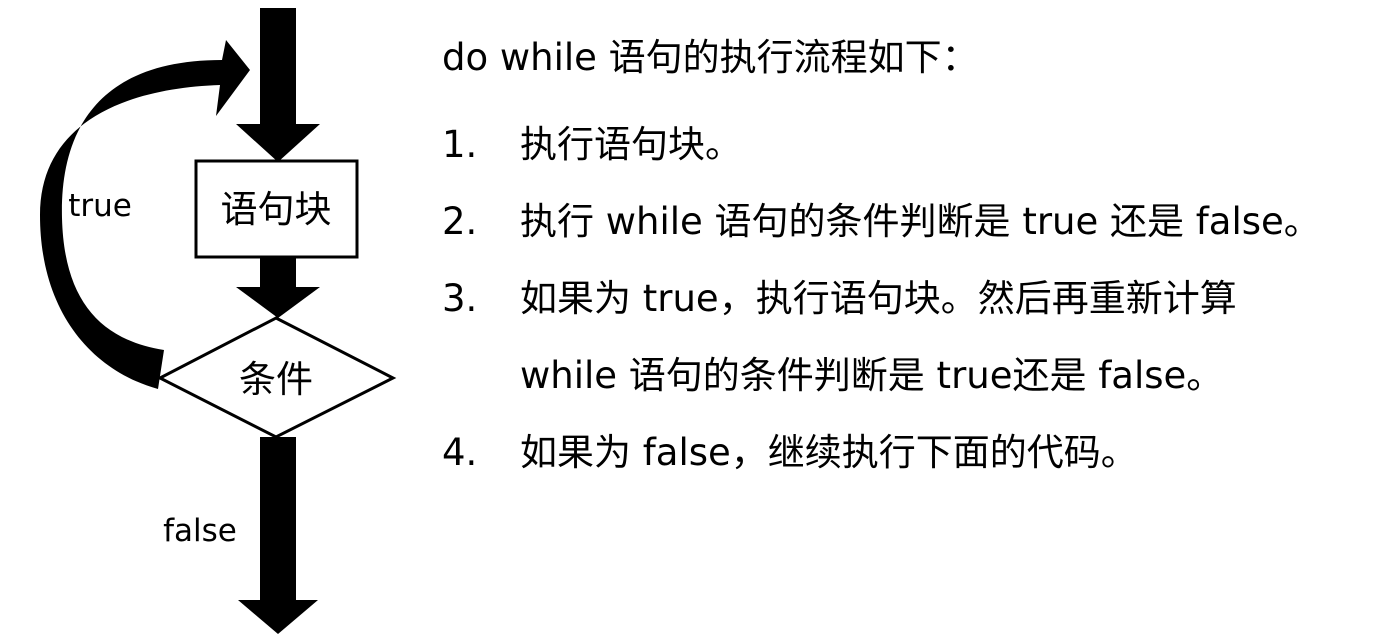  I want to click on condition-label: 条件, so click(276, 379).